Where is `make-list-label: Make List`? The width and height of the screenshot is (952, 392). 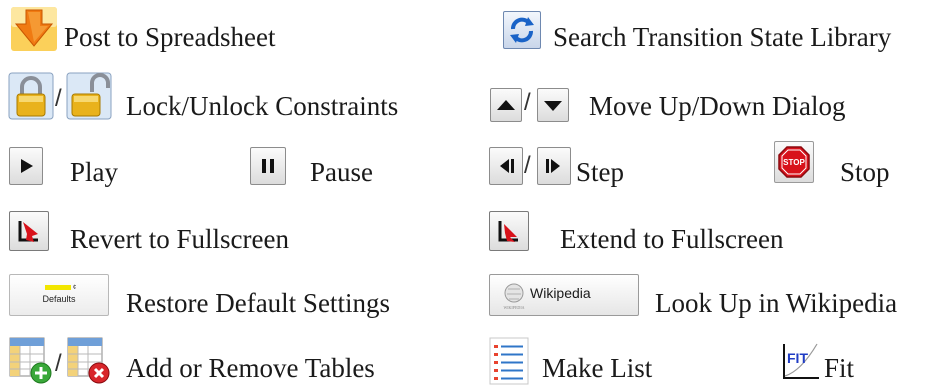 make-list-label: Make List is located at coordinates (597, 368).